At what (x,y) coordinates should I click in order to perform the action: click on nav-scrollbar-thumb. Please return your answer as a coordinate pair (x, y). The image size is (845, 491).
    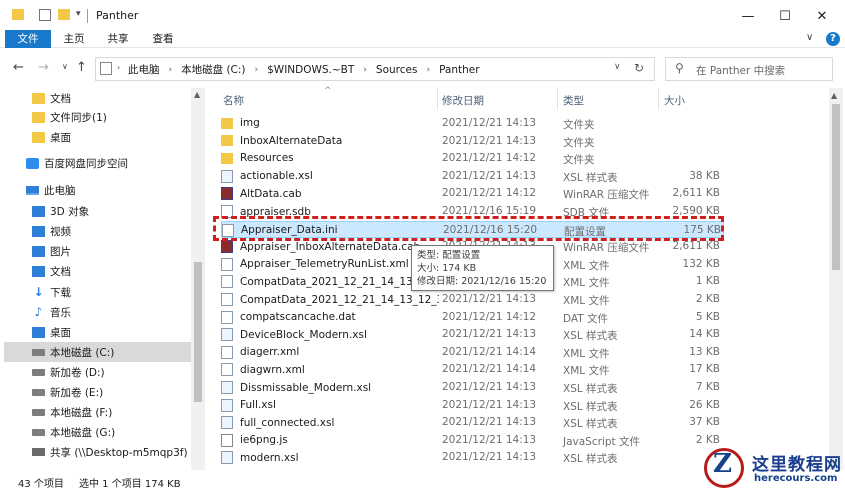
    Looking at the image, I should click on (198, 332).